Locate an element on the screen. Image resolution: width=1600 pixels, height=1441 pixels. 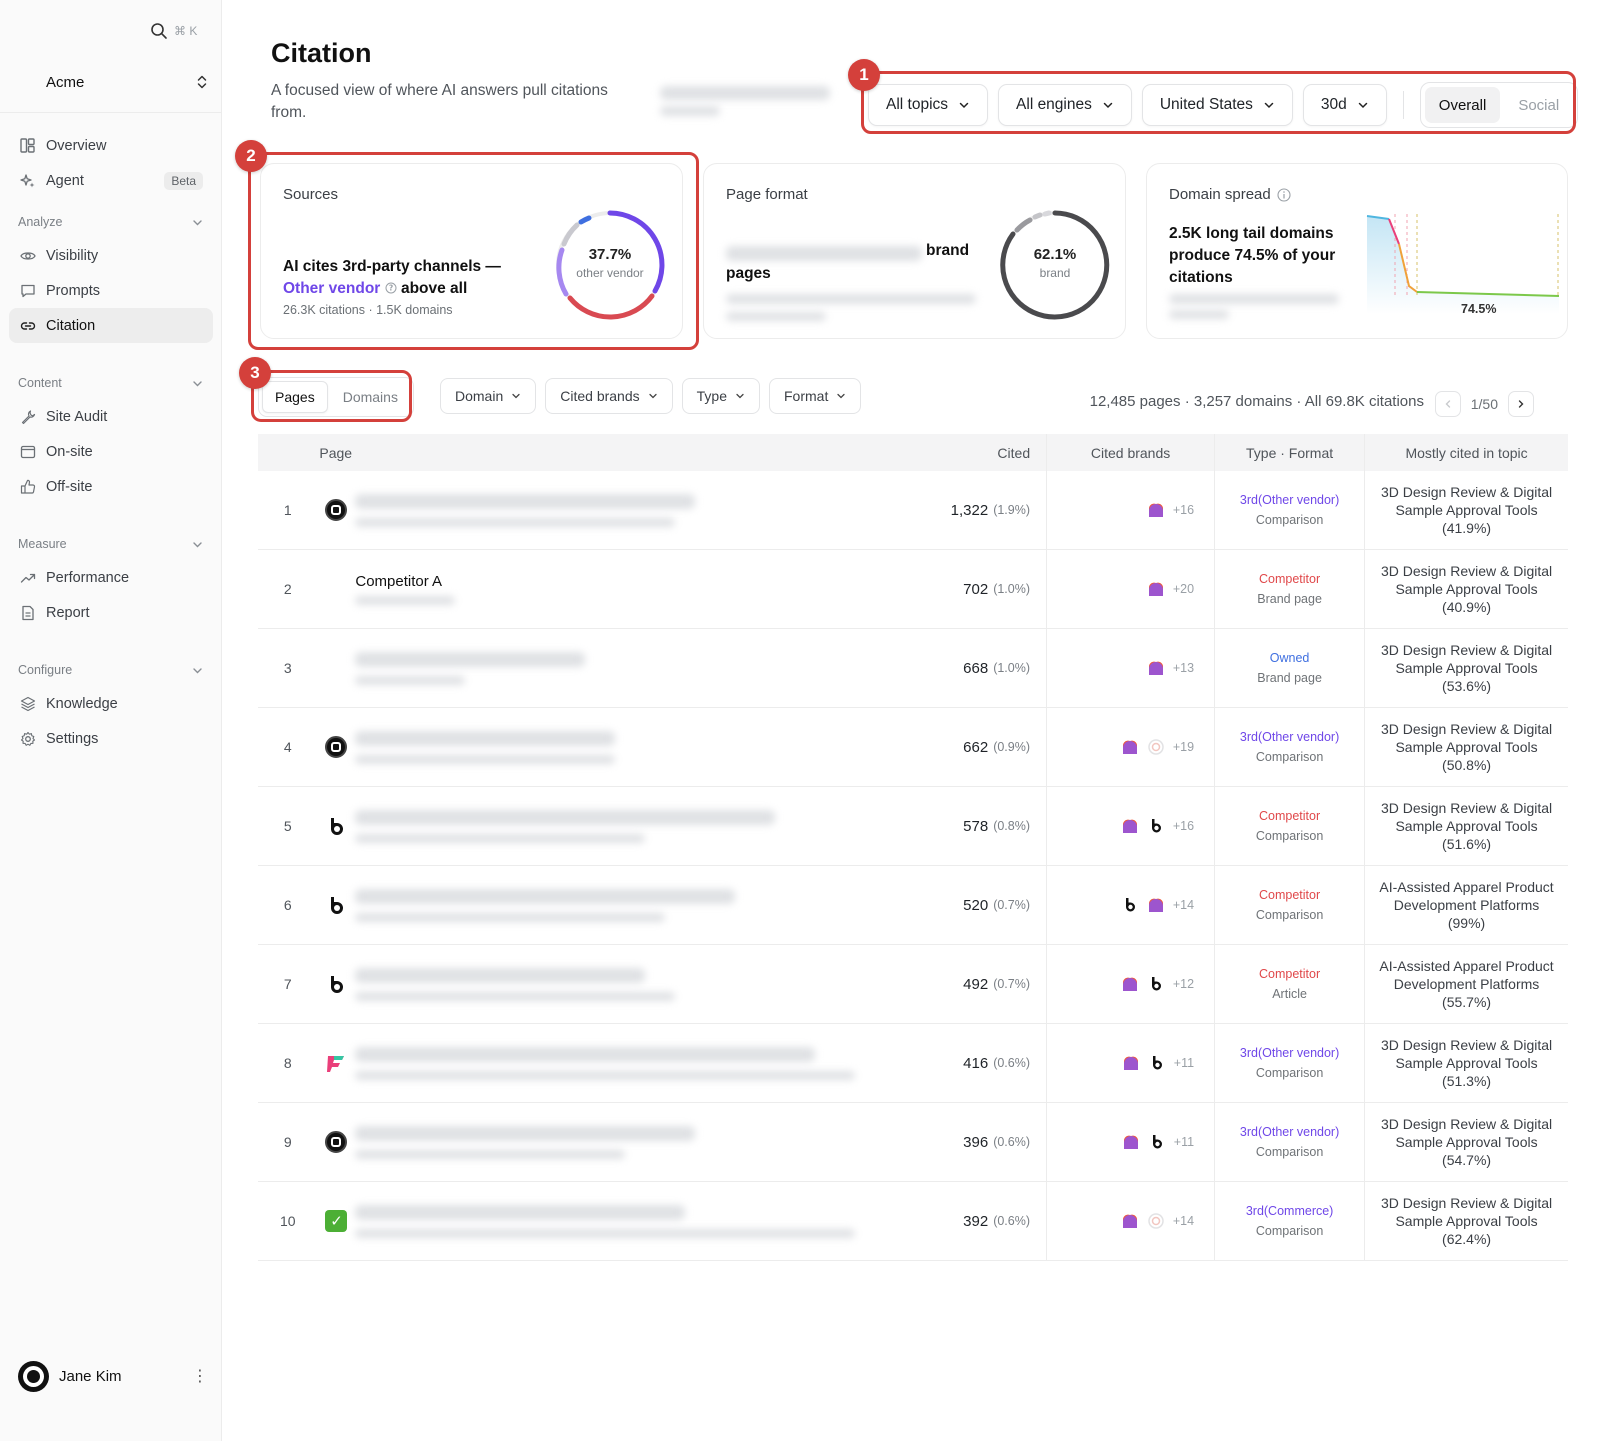
sidebar-item-performance: Performance is located at coordinates (111, 577).